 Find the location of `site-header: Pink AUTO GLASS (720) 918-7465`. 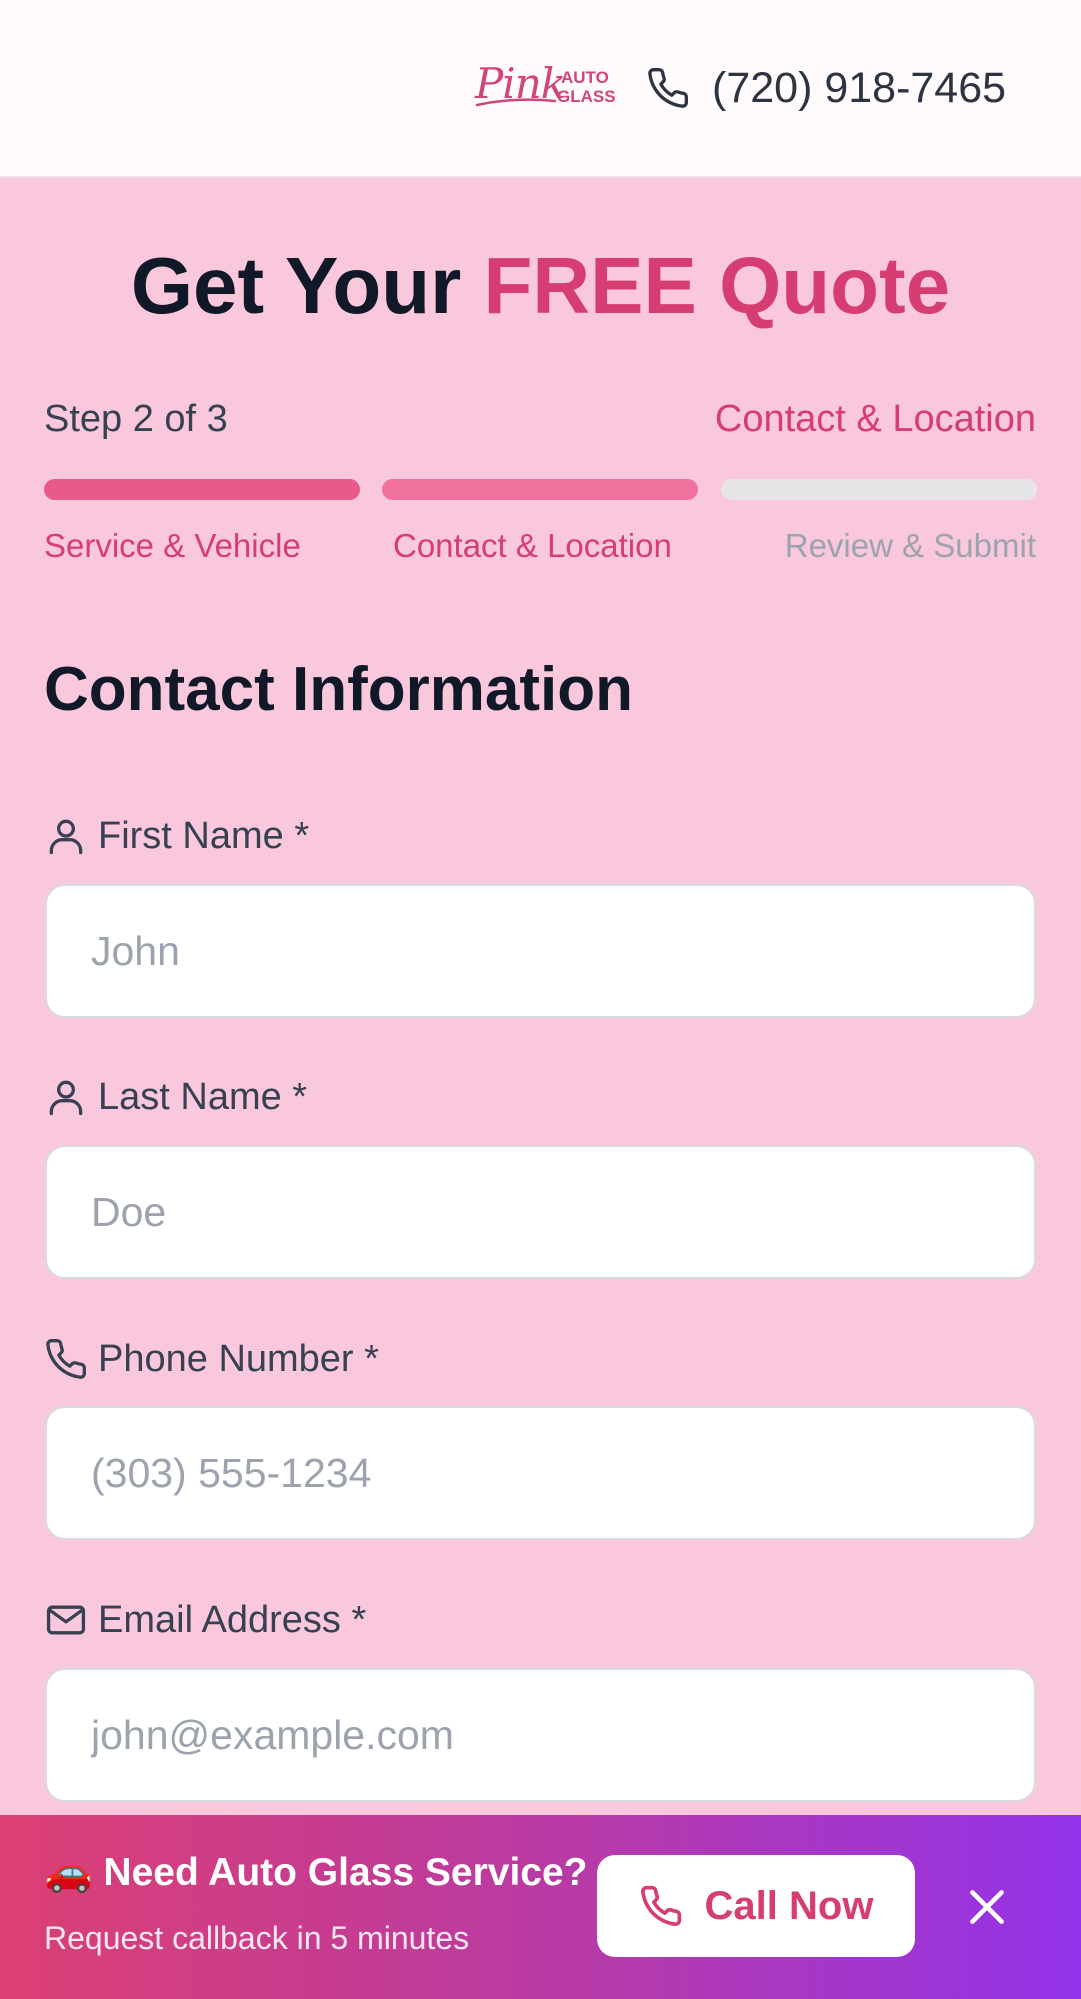

site-header: Pink AUTO GLASS (720) 918-7465 is located at coordinates (540, 89).